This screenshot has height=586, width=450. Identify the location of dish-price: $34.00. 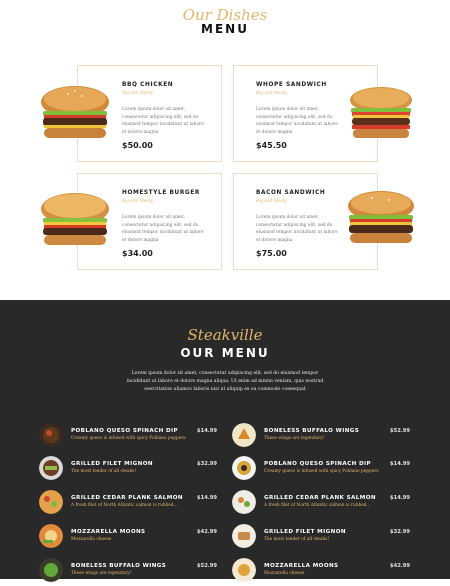
(137, 253).